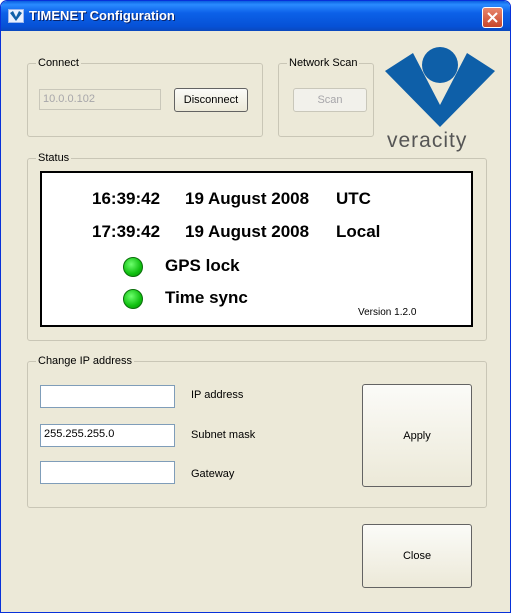 The width and height of the screenshot is (511, 613). What do you see at coordinates (206, 297) in the screenshot?
I see `time-sync-label: Time sync` at bounding box center [206, 297].